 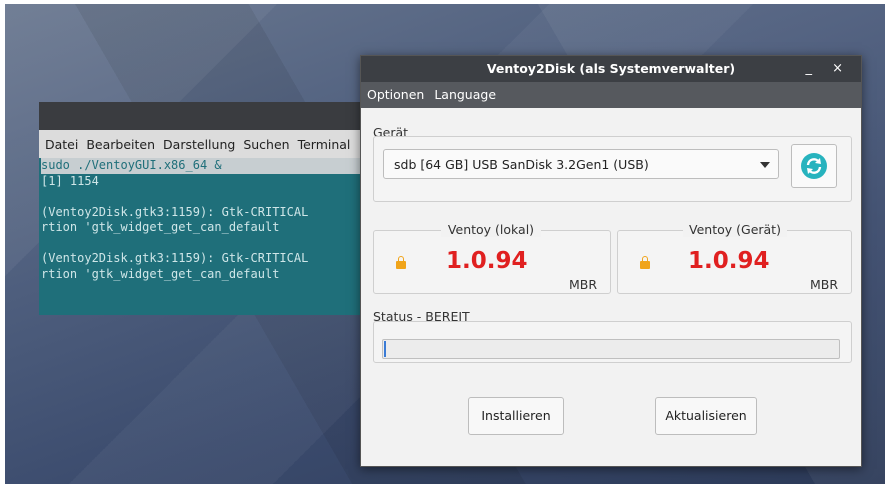 I want to click on dialog-titlebar: Ventoy2Disk (als Systemverwalter) _ ×, so click(x=611, y=69).